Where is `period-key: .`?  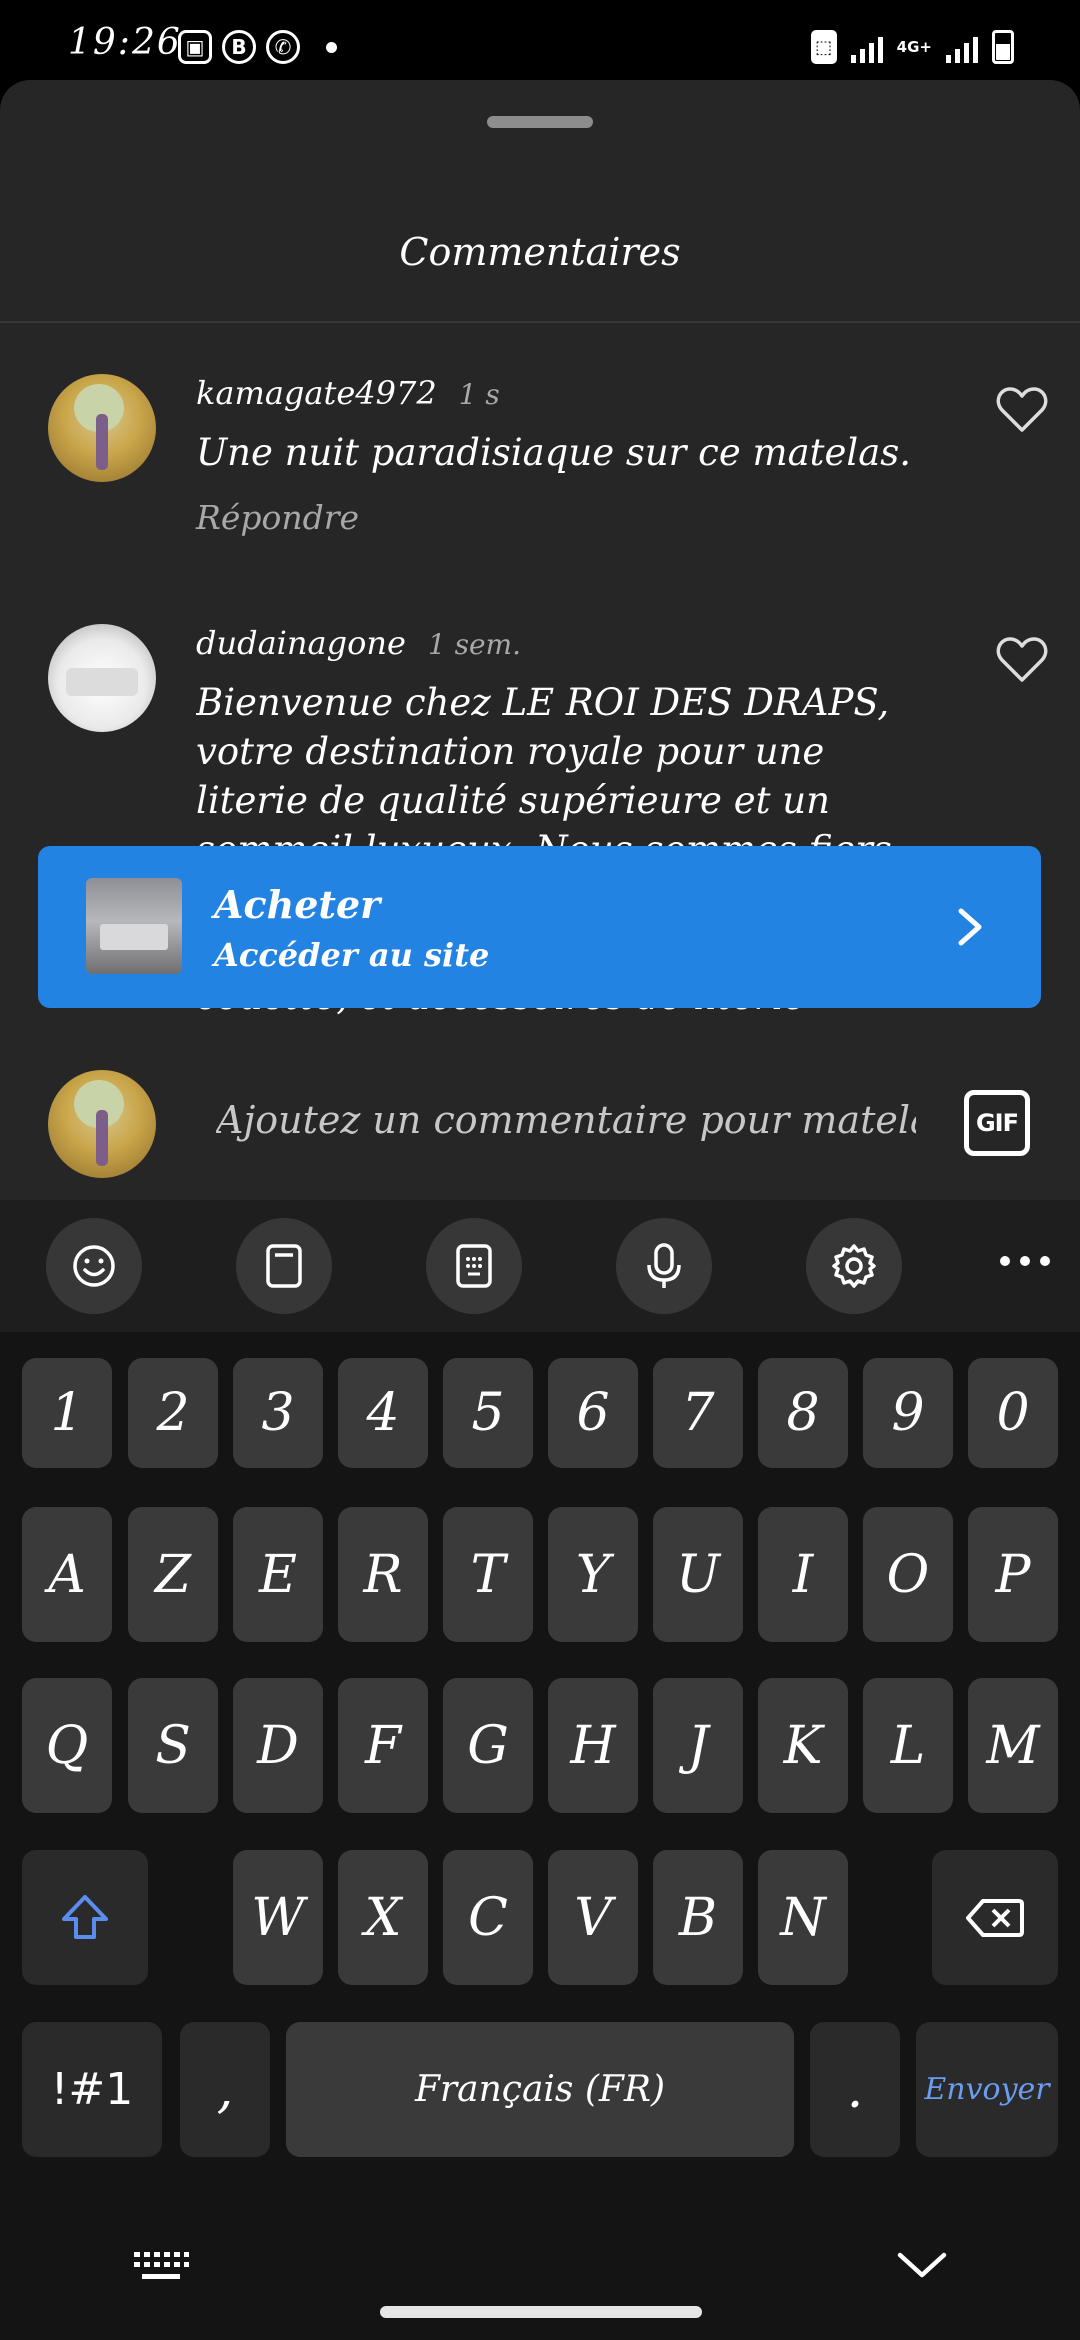
period-key: . is located at coordinates (855, 2089).